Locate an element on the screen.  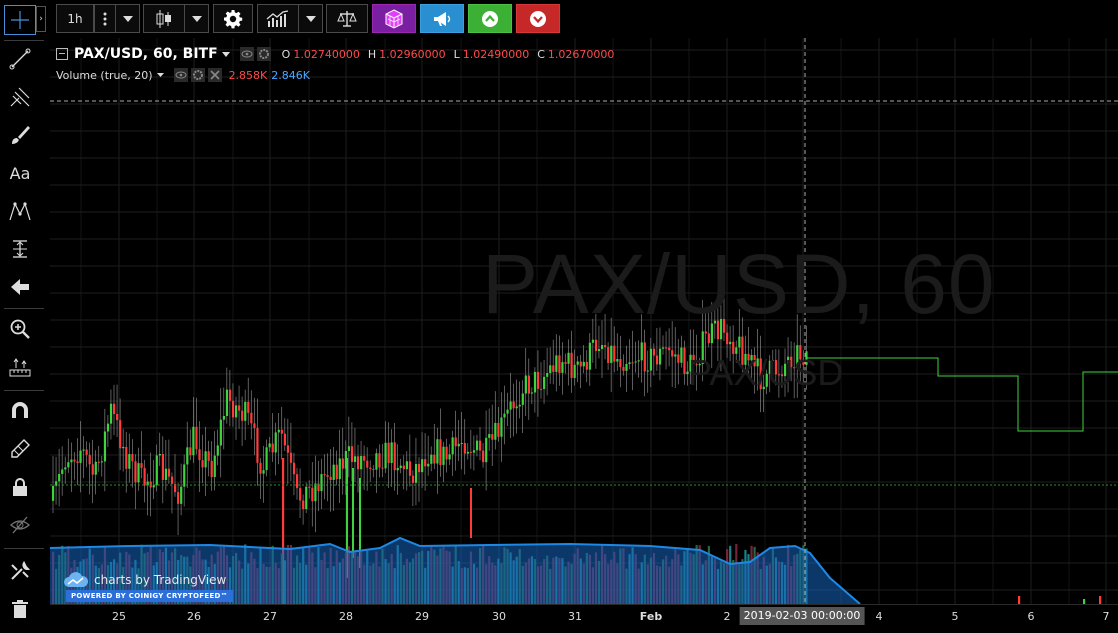
buy-button is located at coordinates (490, 18).